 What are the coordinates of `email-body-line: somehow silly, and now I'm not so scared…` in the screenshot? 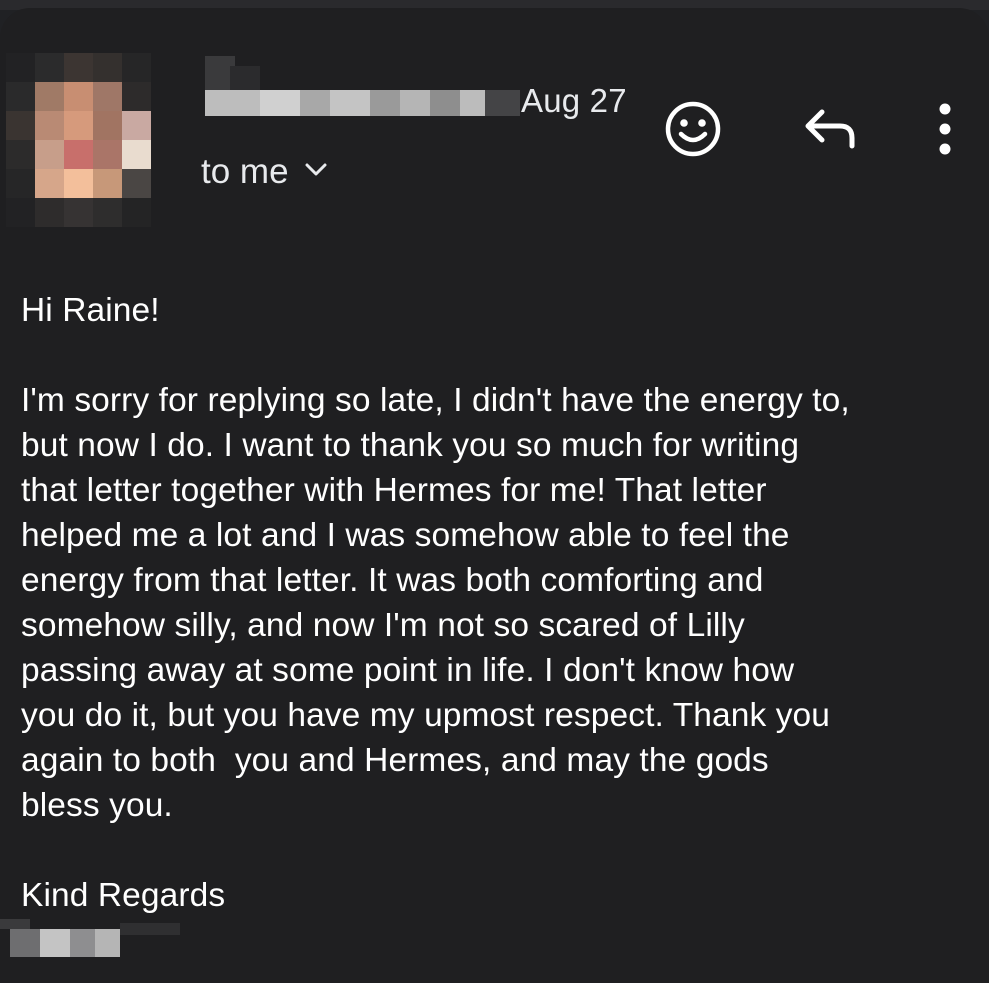 It's located at (383, 625).